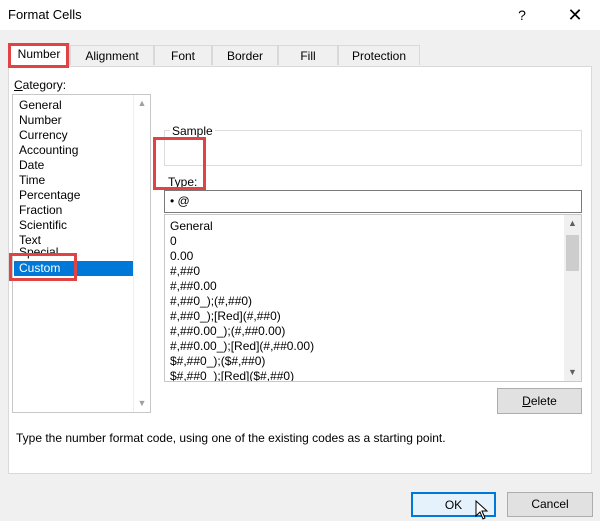  Describe the element at coordinates (242, 346) in the screenshot. I see `format-code-item: #,##0.00_);[Red](#,##0.00)` at that location.